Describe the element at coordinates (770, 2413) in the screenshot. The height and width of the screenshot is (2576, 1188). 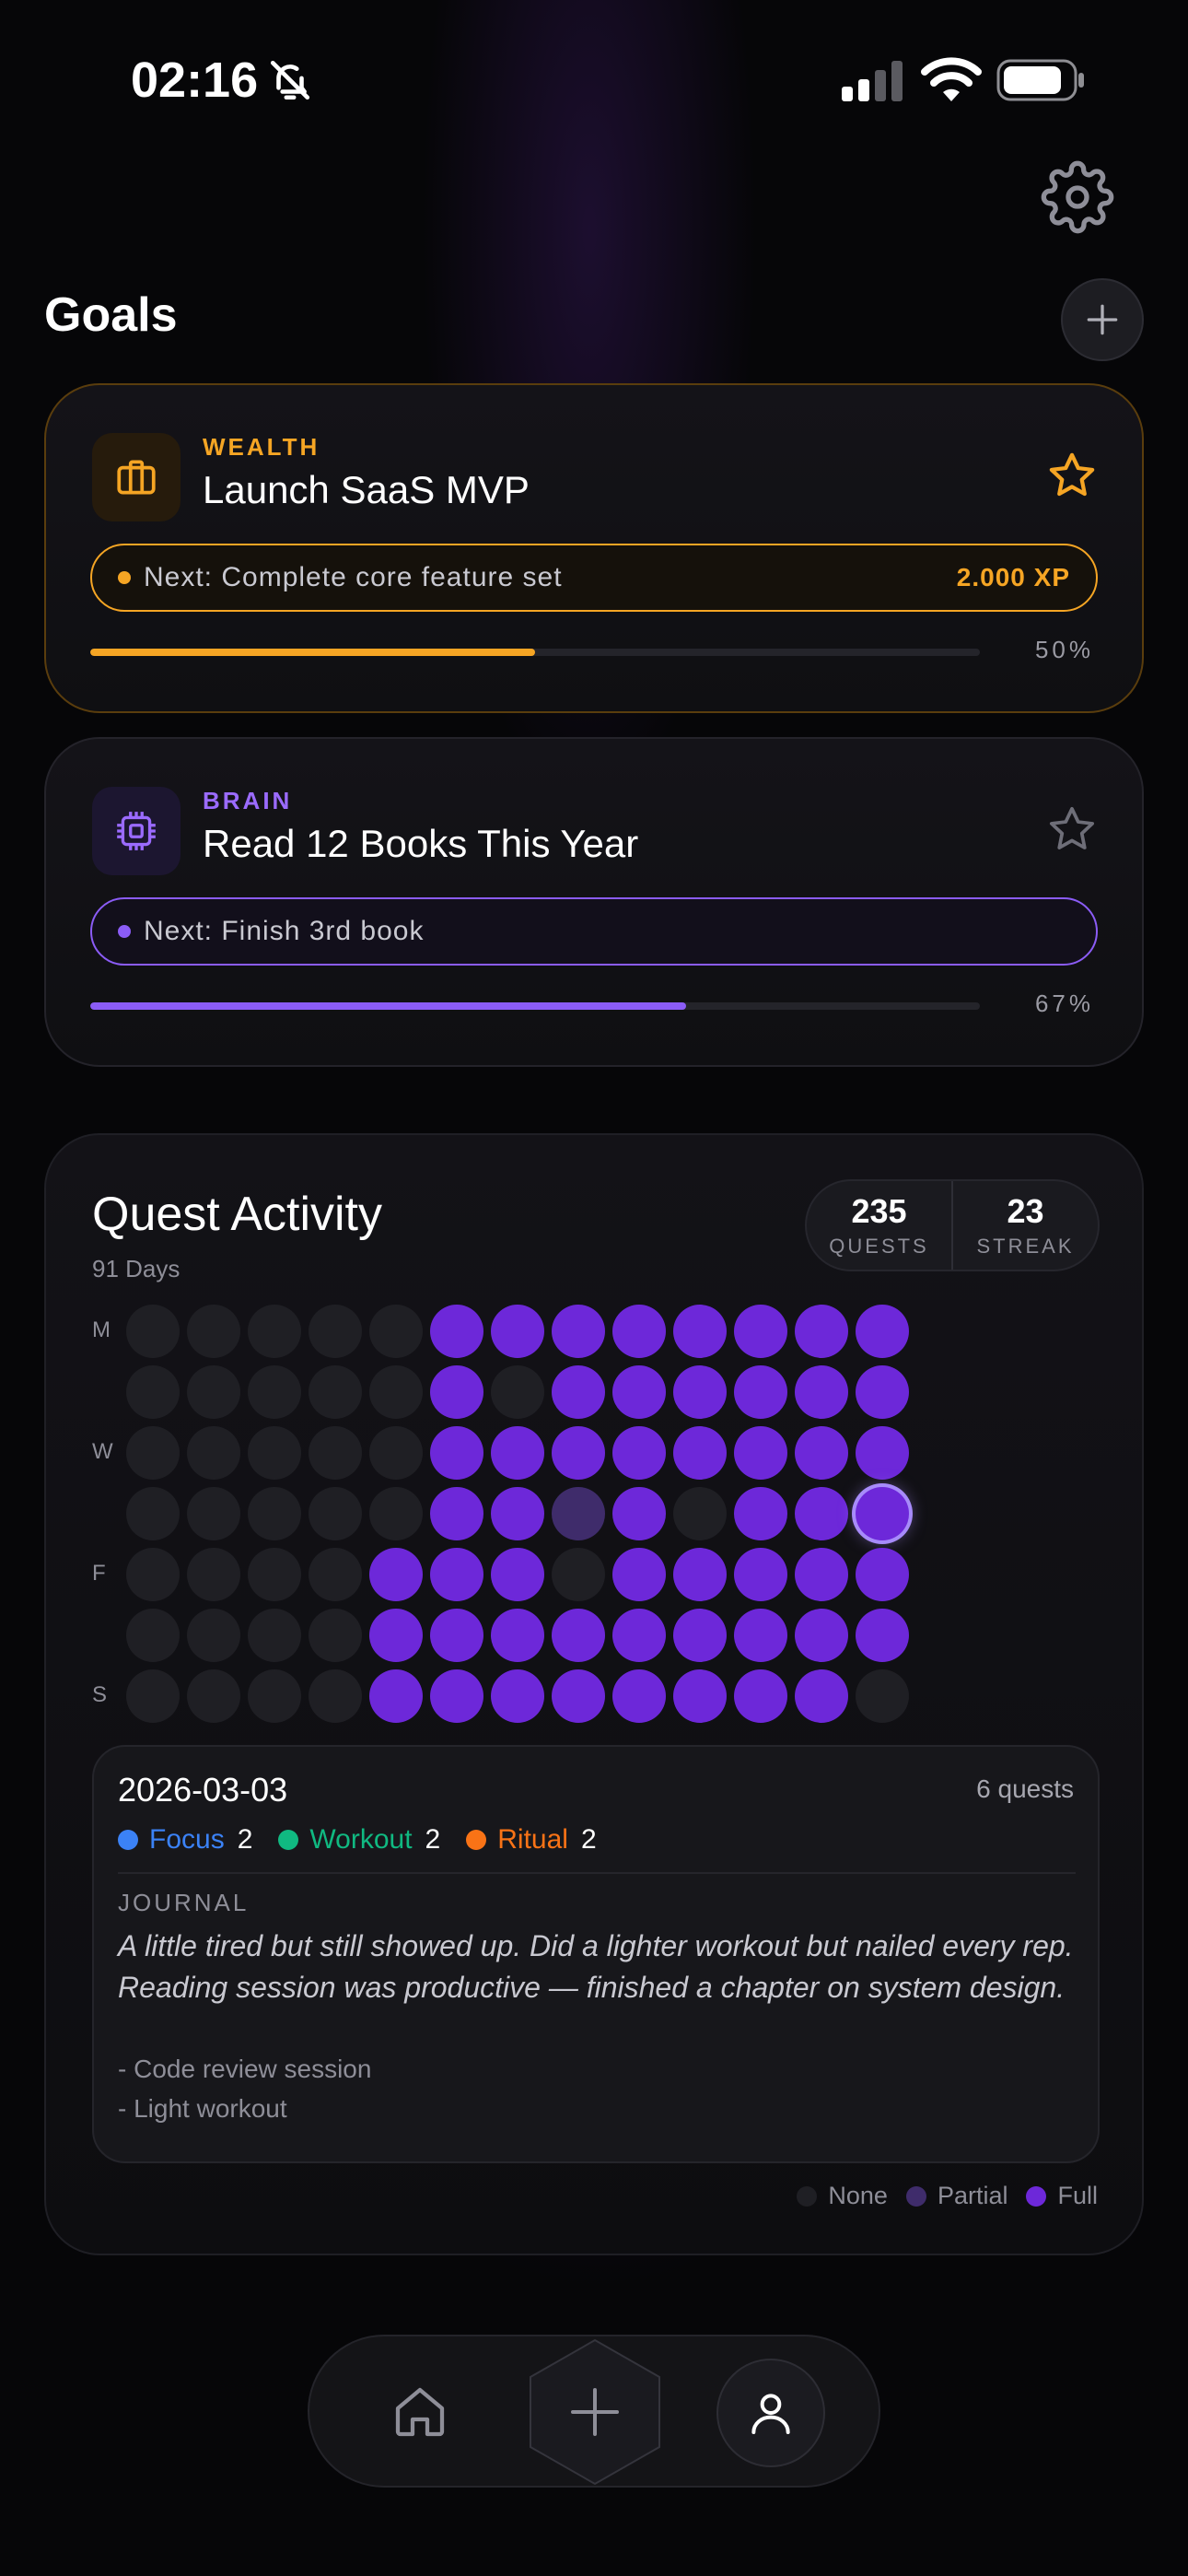
I see `profile-button` at that location.